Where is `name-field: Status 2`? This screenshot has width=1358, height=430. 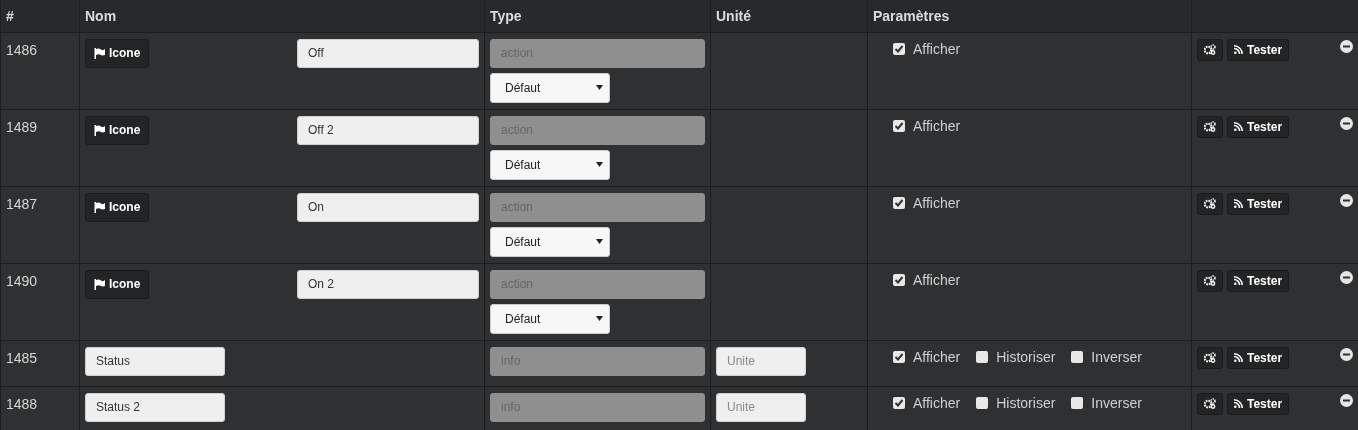
name-field: Status 2 is located at coordinates (155, 407).